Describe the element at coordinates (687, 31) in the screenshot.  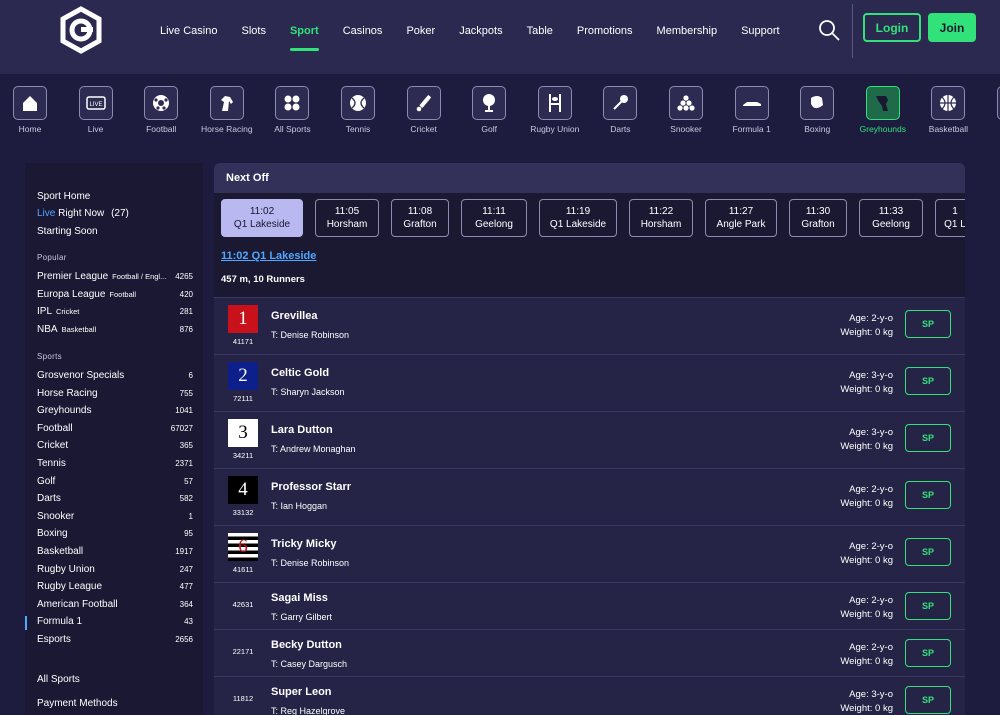
I see `nav-item-membership: Membership` at that location.